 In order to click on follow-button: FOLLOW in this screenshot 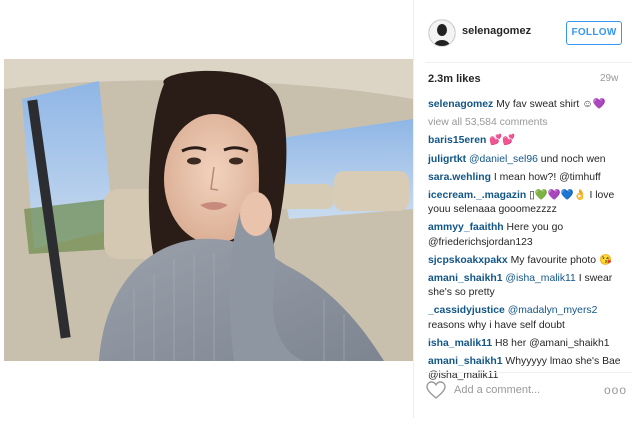, I will do `click(594, 33)`.